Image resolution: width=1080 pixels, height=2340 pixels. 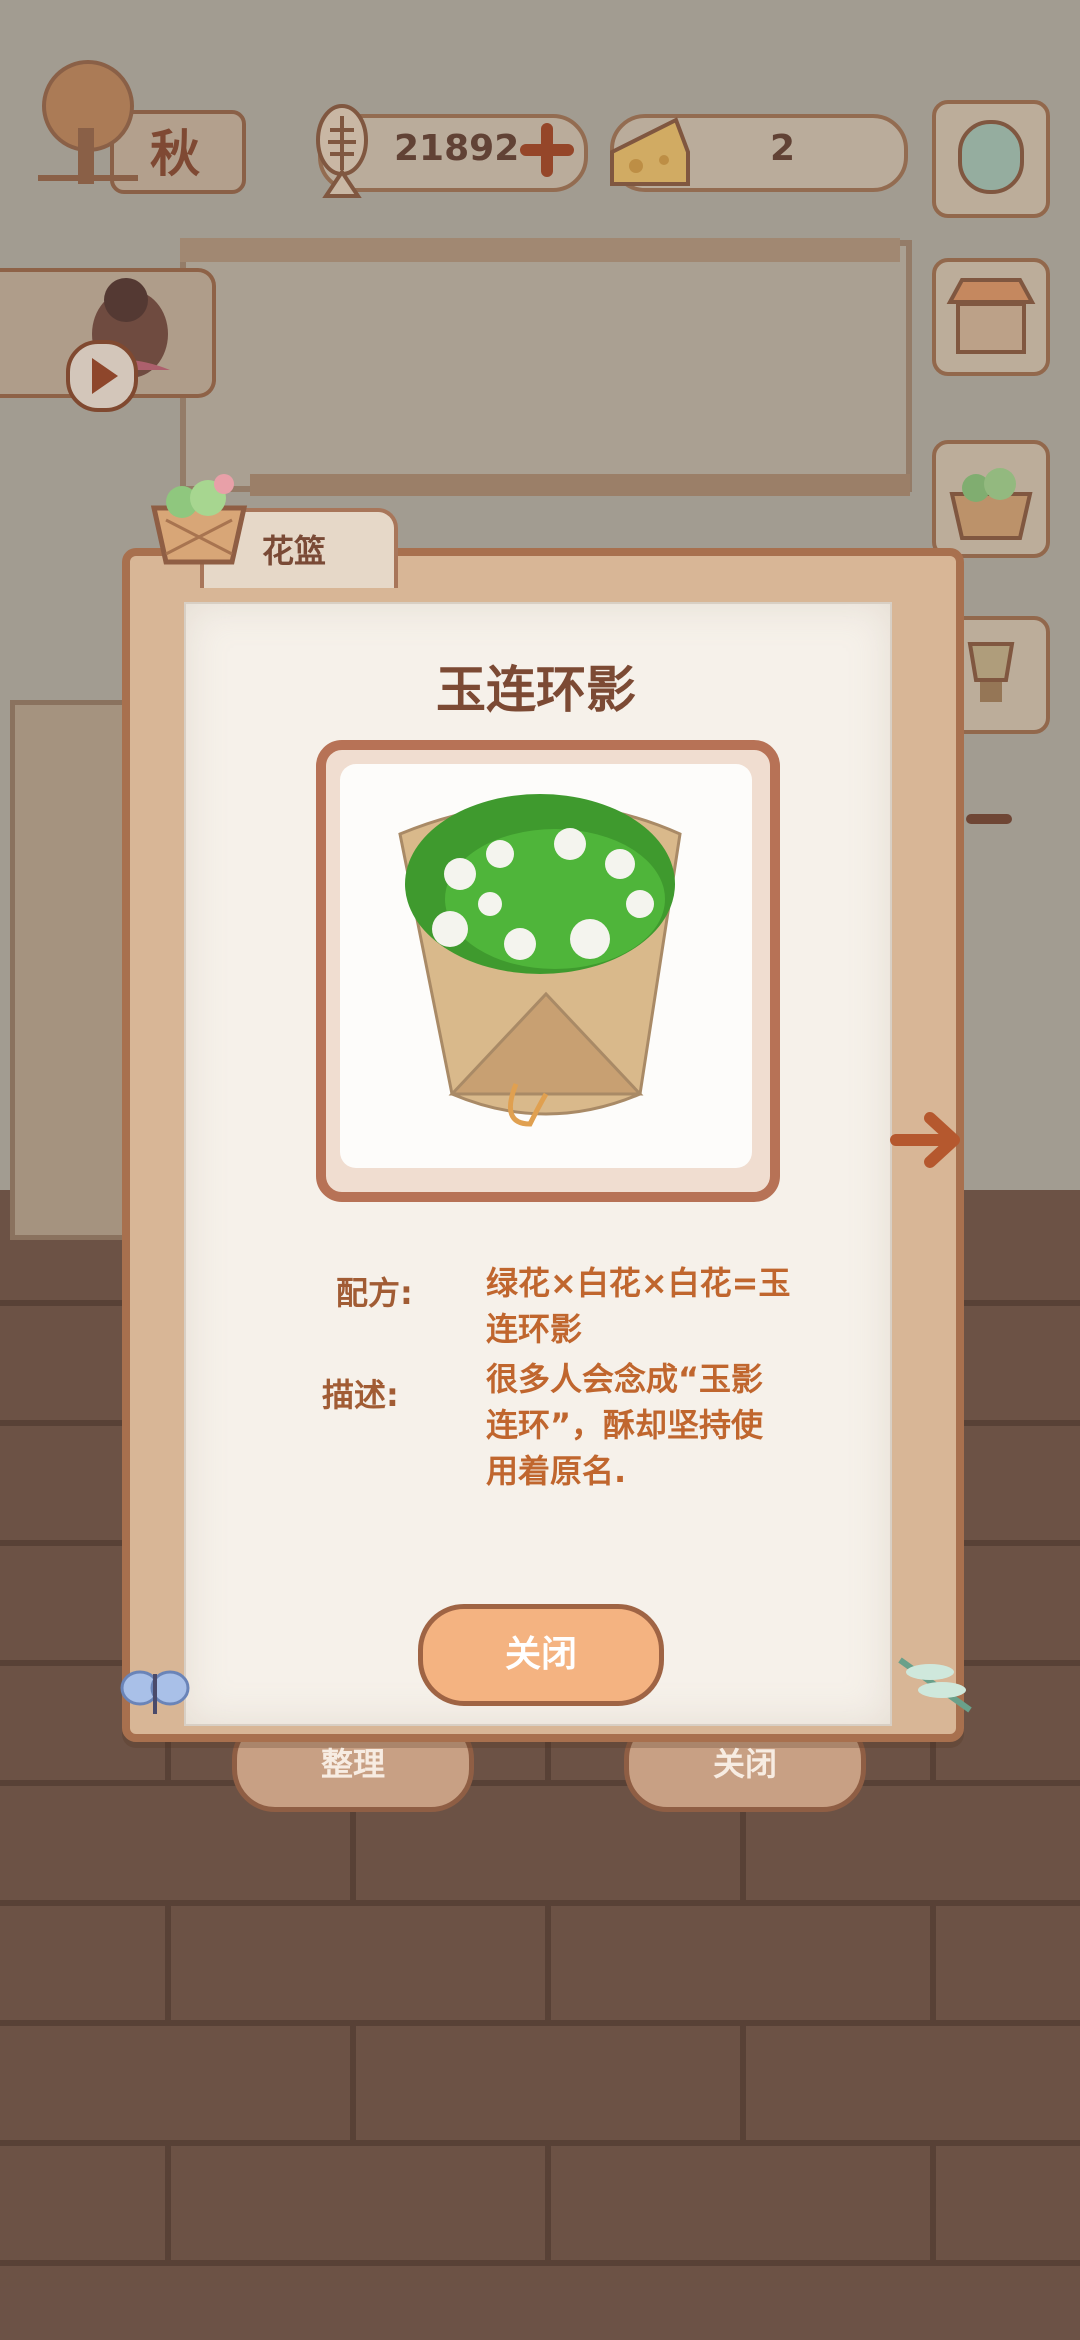 I want to click on flower-basket-icon, so click(x=199, y=519).